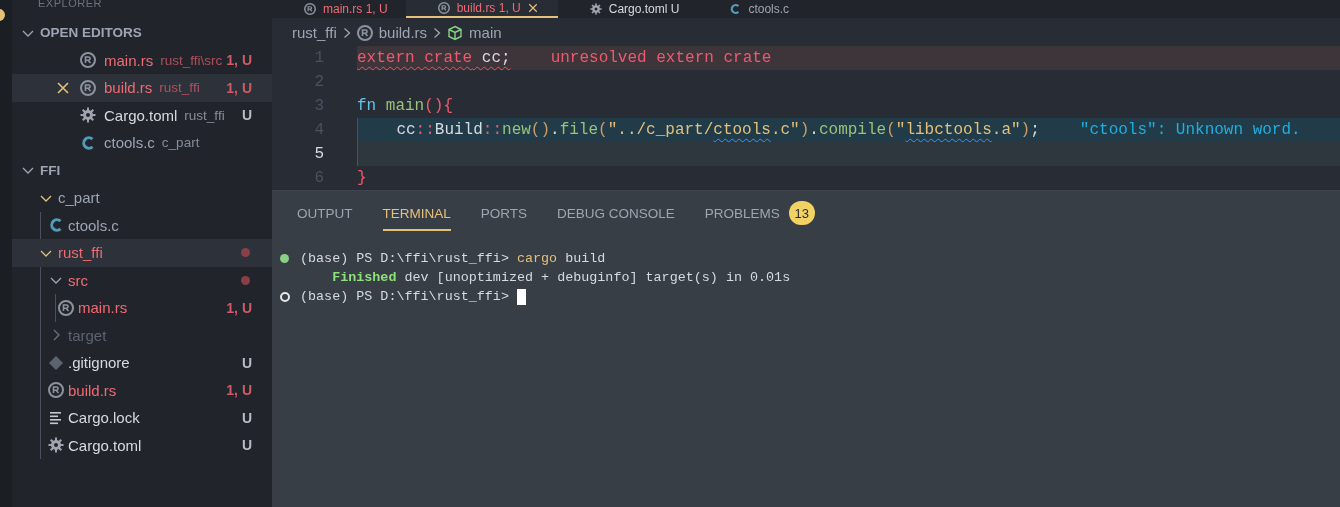  Describe the element at coordinates (142, 363) in the screenshot. I see `file-item: .gitignore U` at that location.